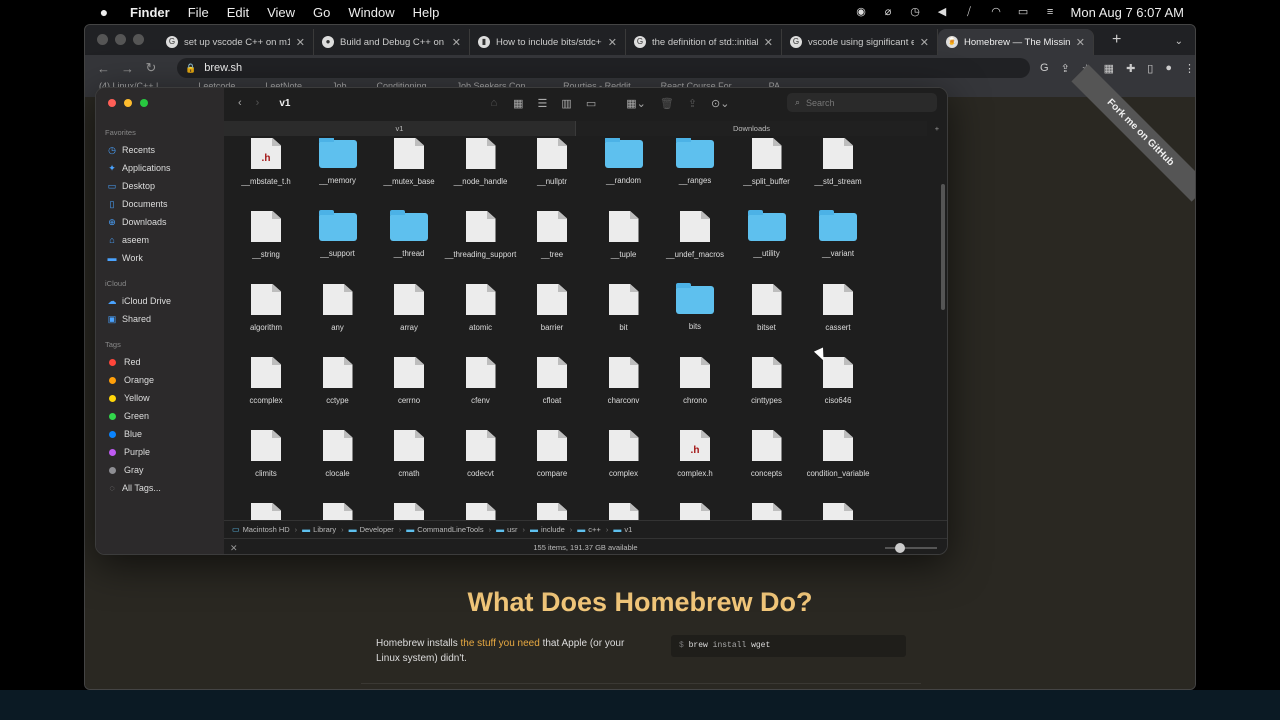 The width and height of the screenshot is (1280, 720). I want to click on attachment-icon: ⌀, so click(888, 12).